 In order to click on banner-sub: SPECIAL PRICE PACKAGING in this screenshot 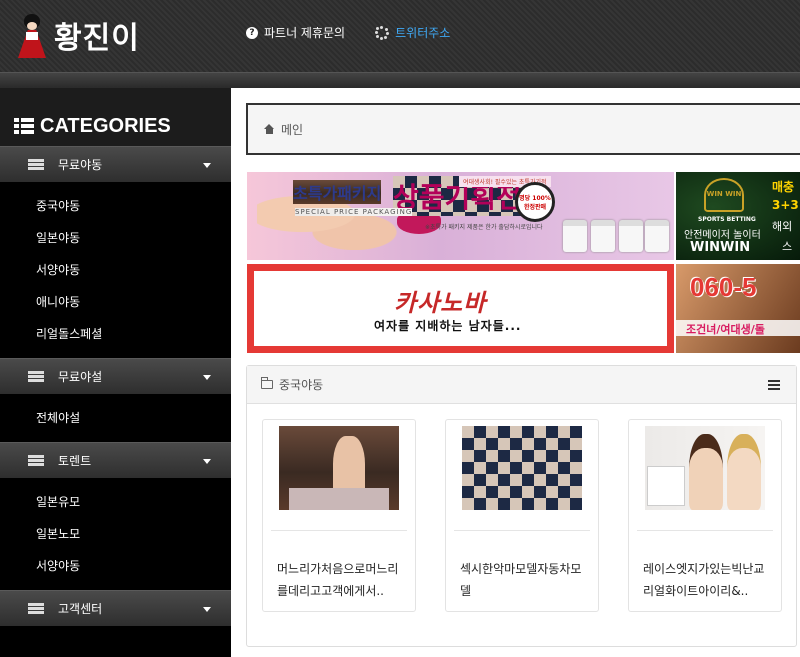, I will do `click(354, 212)`.